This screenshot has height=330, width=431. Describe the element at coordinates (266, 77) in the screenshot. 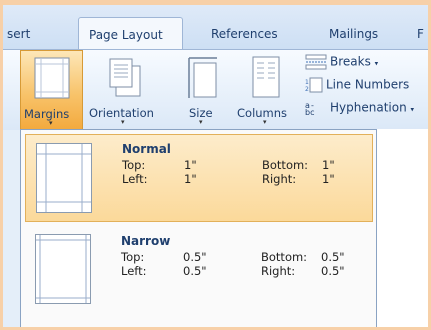

I see `columns-icon` at that location.